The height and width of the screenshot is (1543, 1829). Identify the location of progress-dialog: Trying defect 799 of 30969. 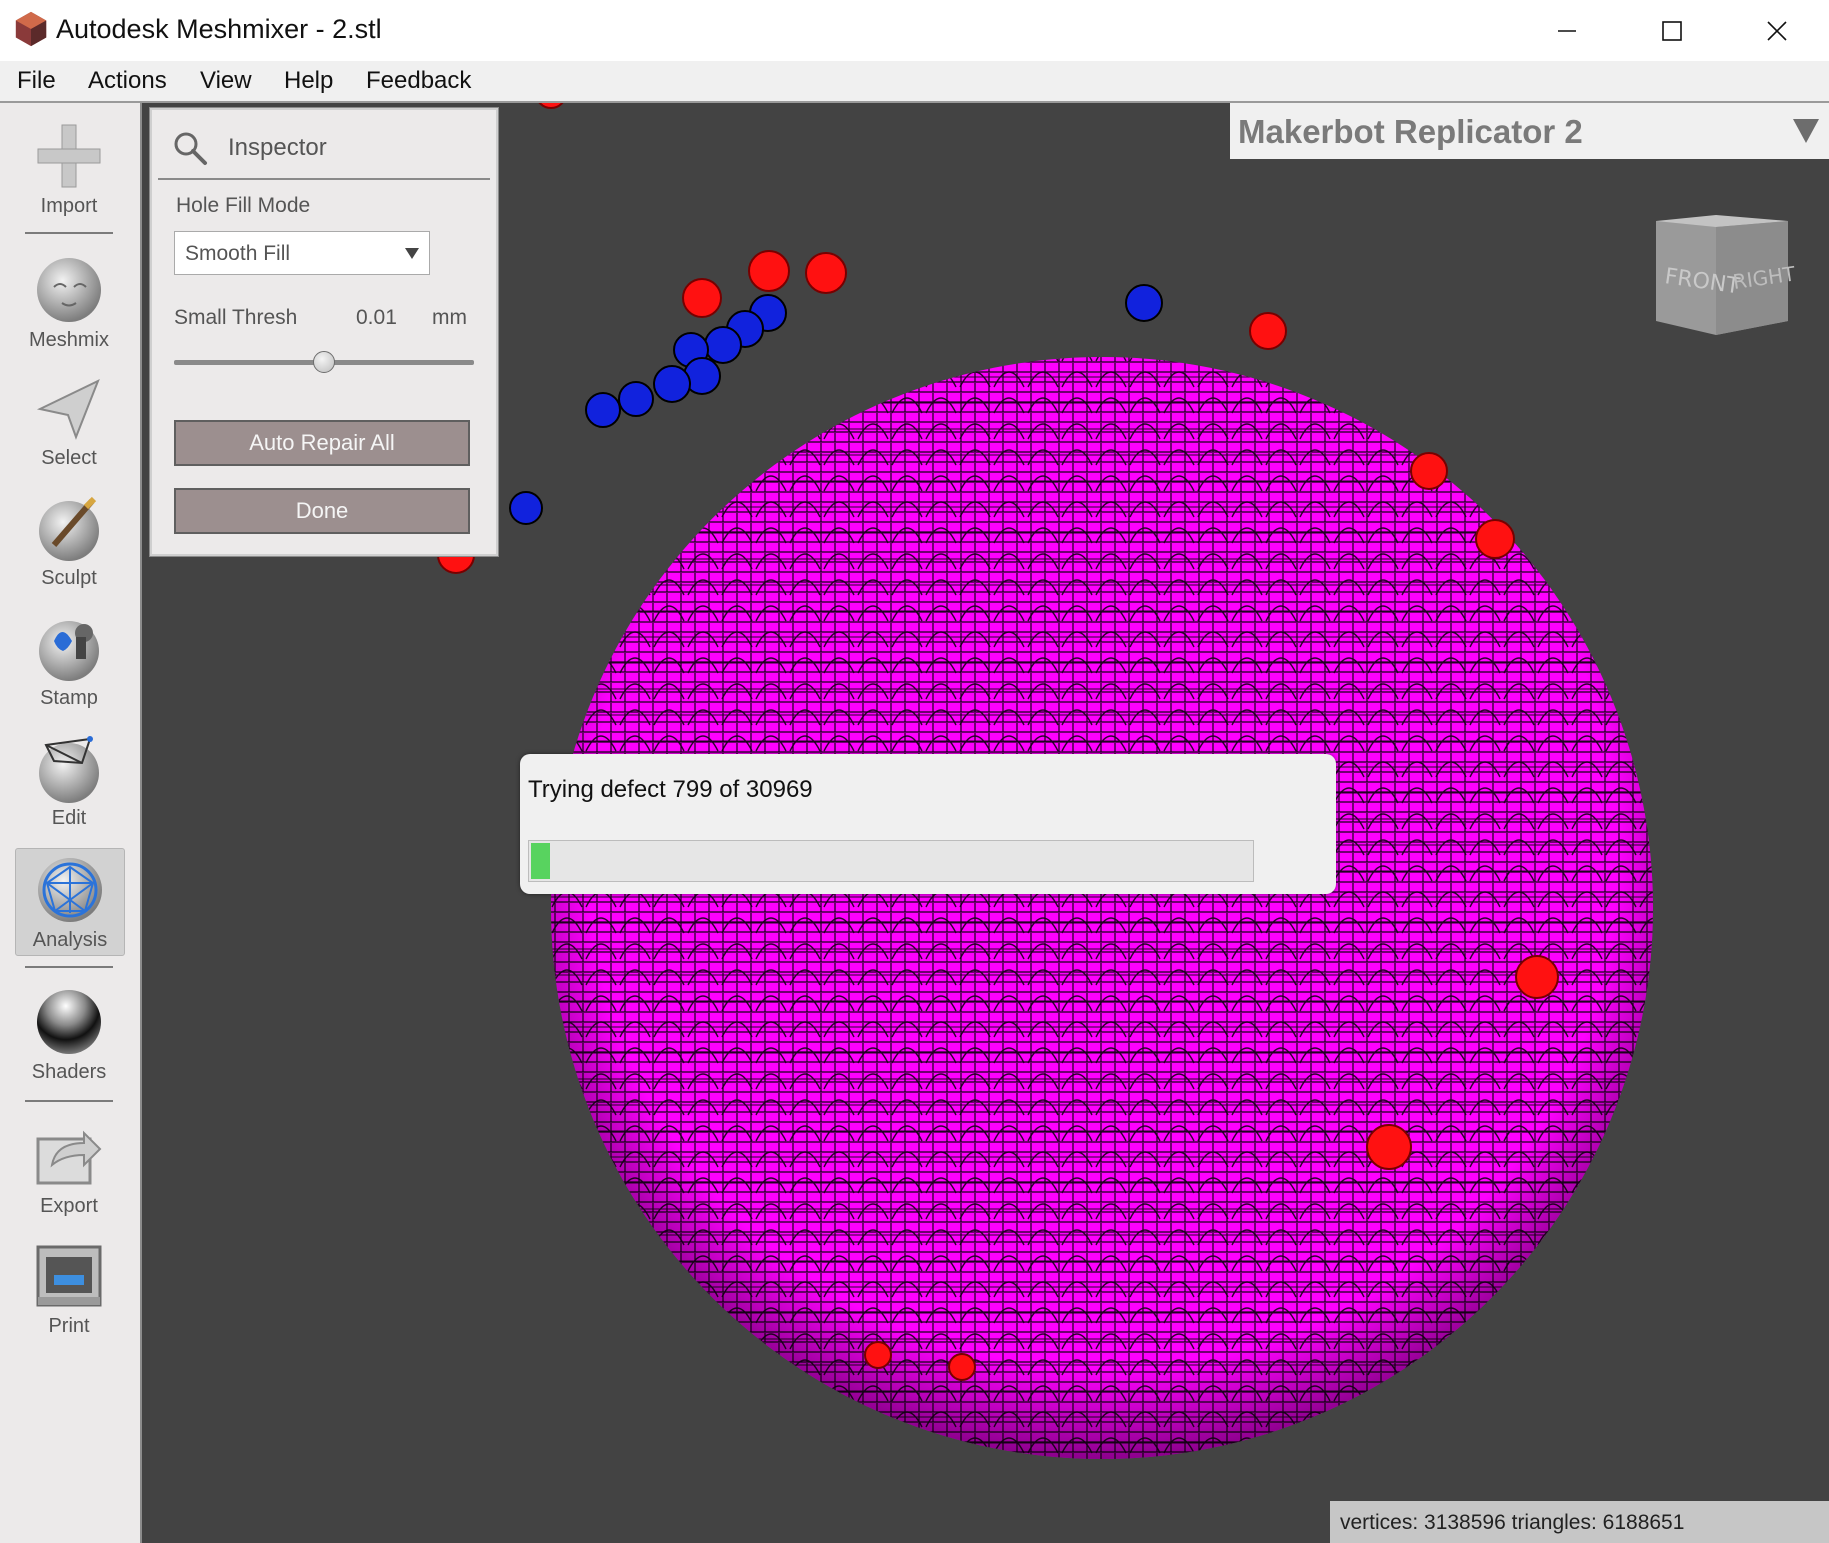
(928, 824).